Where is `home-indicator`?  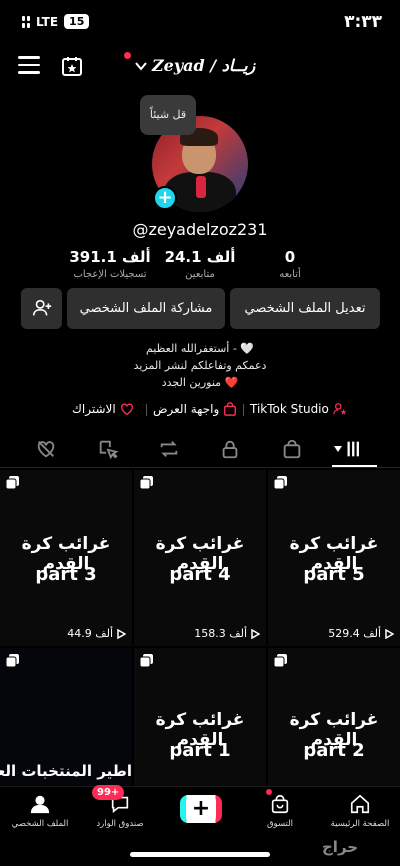
home-indicator is located at coordinates (200, 854).